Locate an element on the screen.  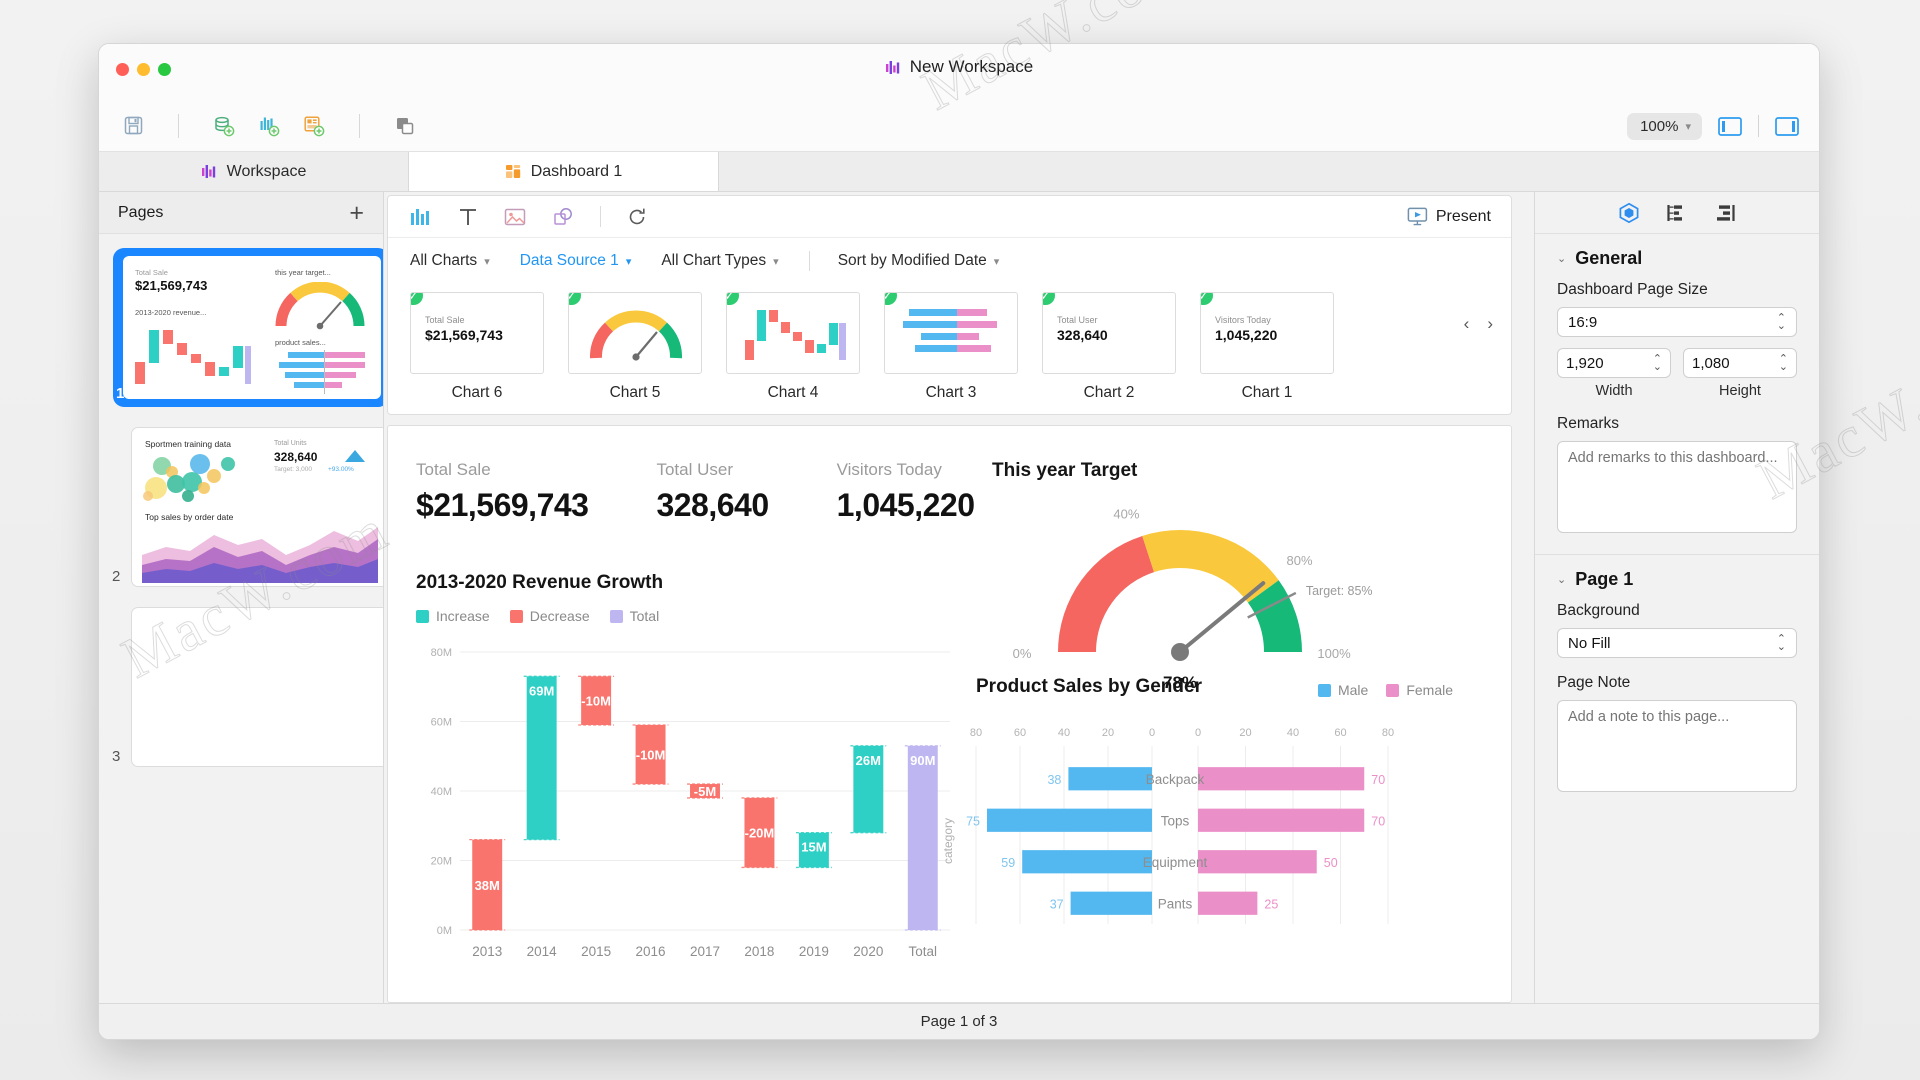
chart-thumbnail-item: ✓ Chart 5 is located at coordinates (635, 347).